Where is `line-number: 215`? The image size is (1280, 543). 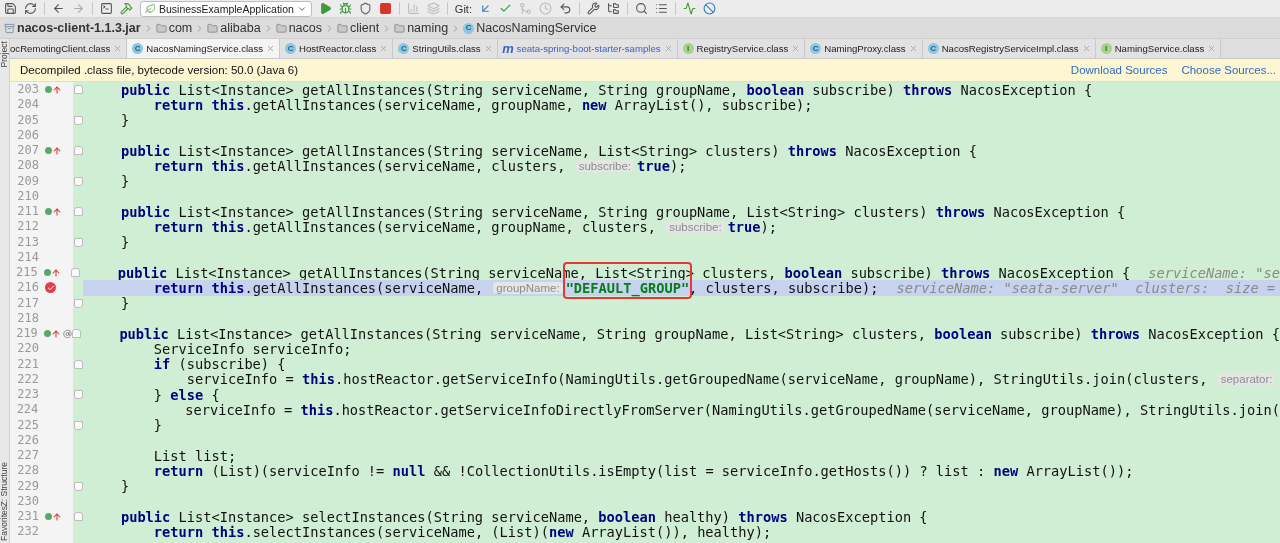
line-number: 215 is located at coordinates (26, 273).